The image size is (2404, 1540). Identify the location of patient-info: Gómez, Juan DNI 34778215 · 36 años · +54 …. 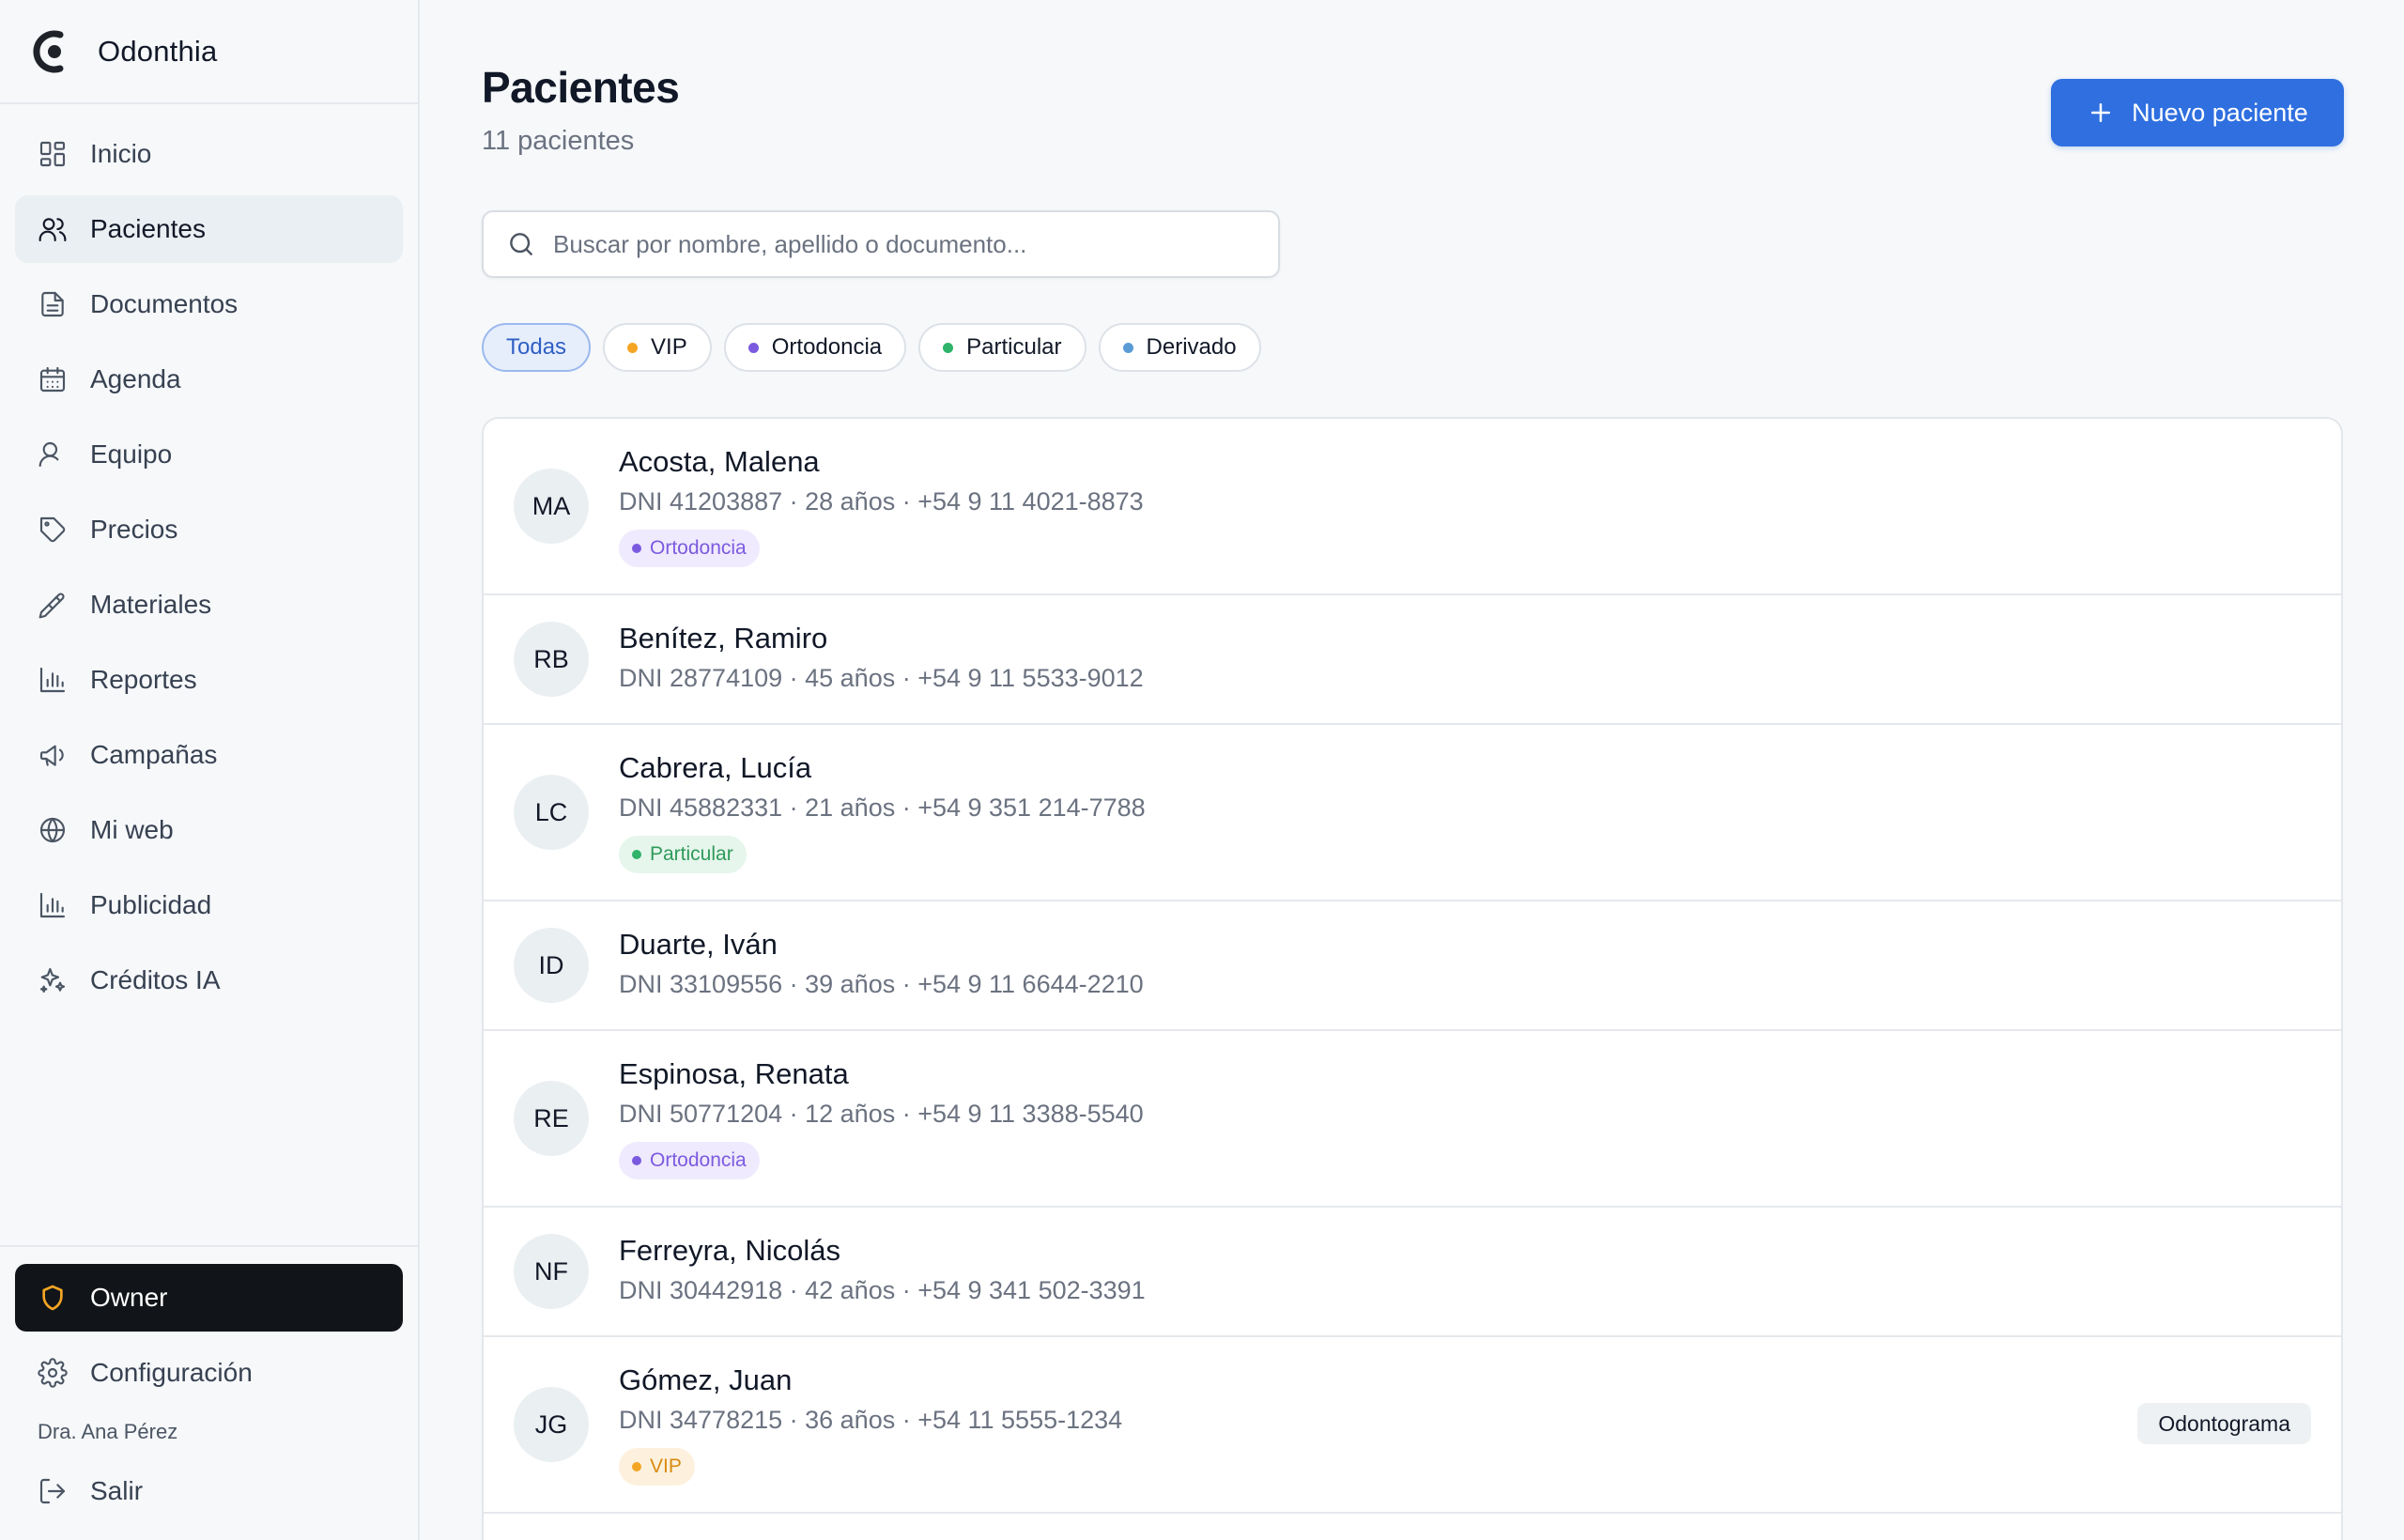
(870, 1424).